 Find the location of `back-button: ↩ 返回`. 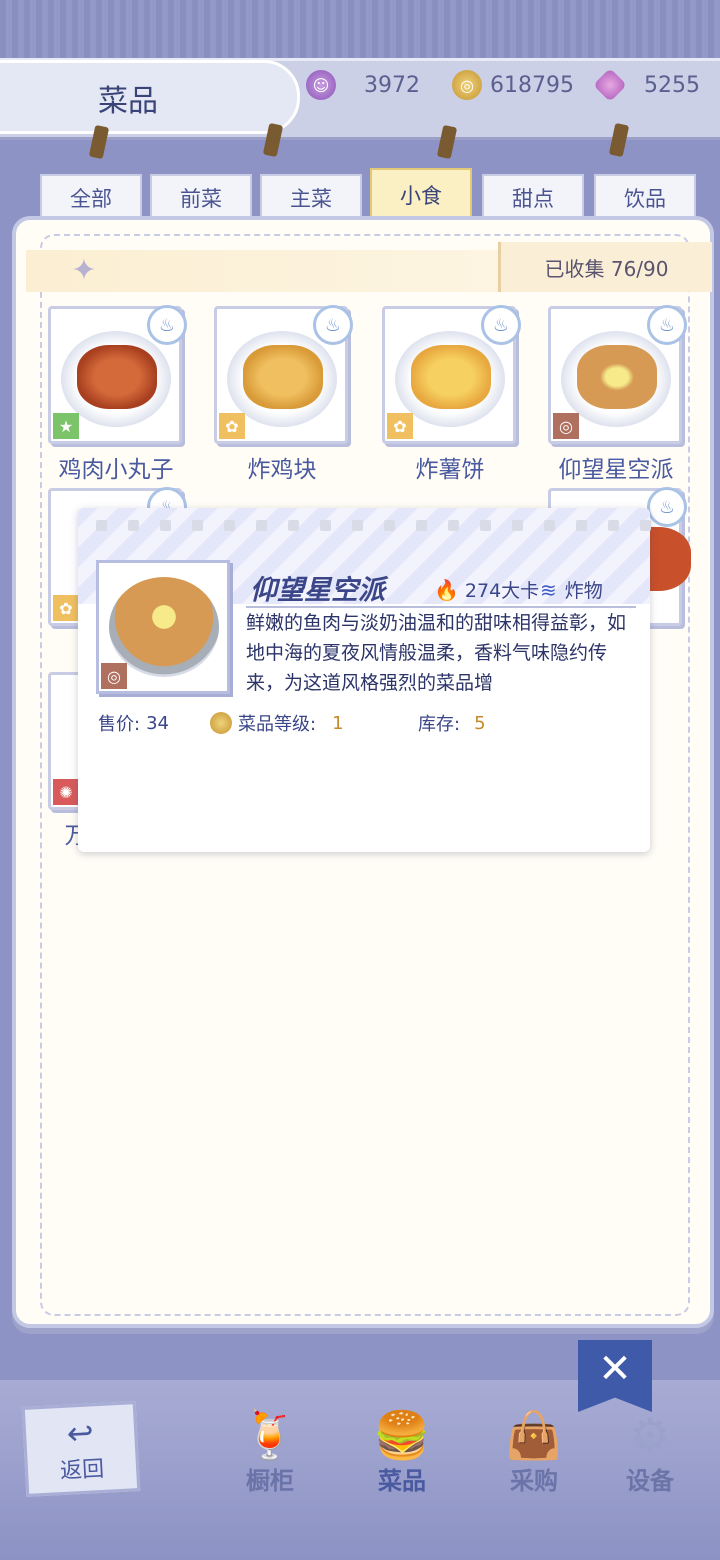

back-button: ↩ 返回 is located at coordinates (81, 1449).